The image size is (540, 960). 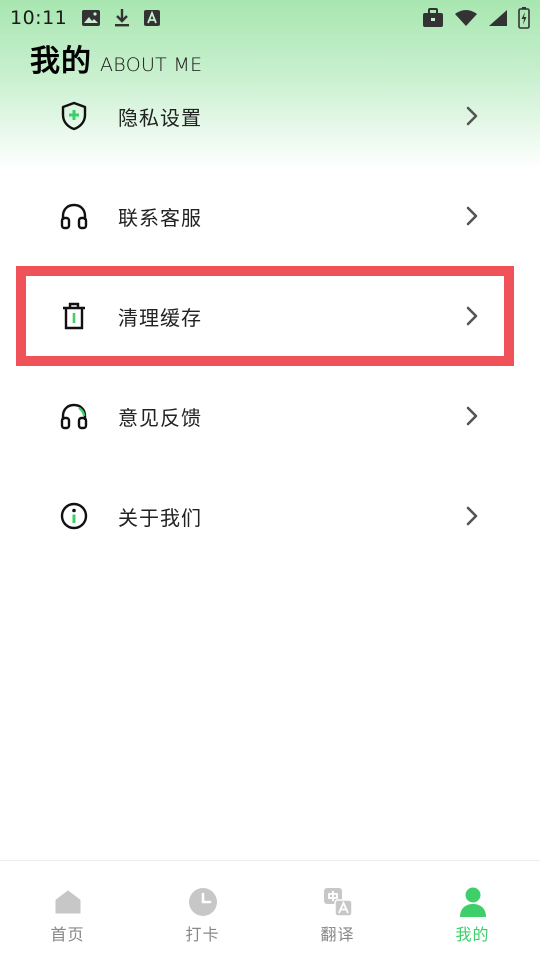 What do you see at coordinates (270, 416) in the screenshot?
I see `menu-item-feedback: 意见反馈` at bounding box center [270, 416].